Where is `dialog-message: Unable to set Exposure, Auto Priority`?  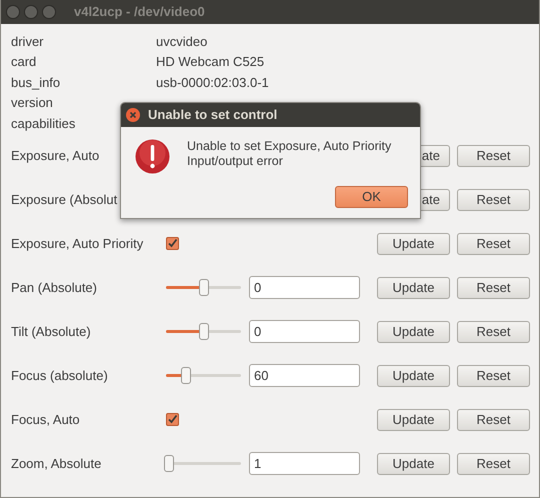 dialog-message: Unable to set Exposure, Auto Priority is located at coordinates (289, 146).